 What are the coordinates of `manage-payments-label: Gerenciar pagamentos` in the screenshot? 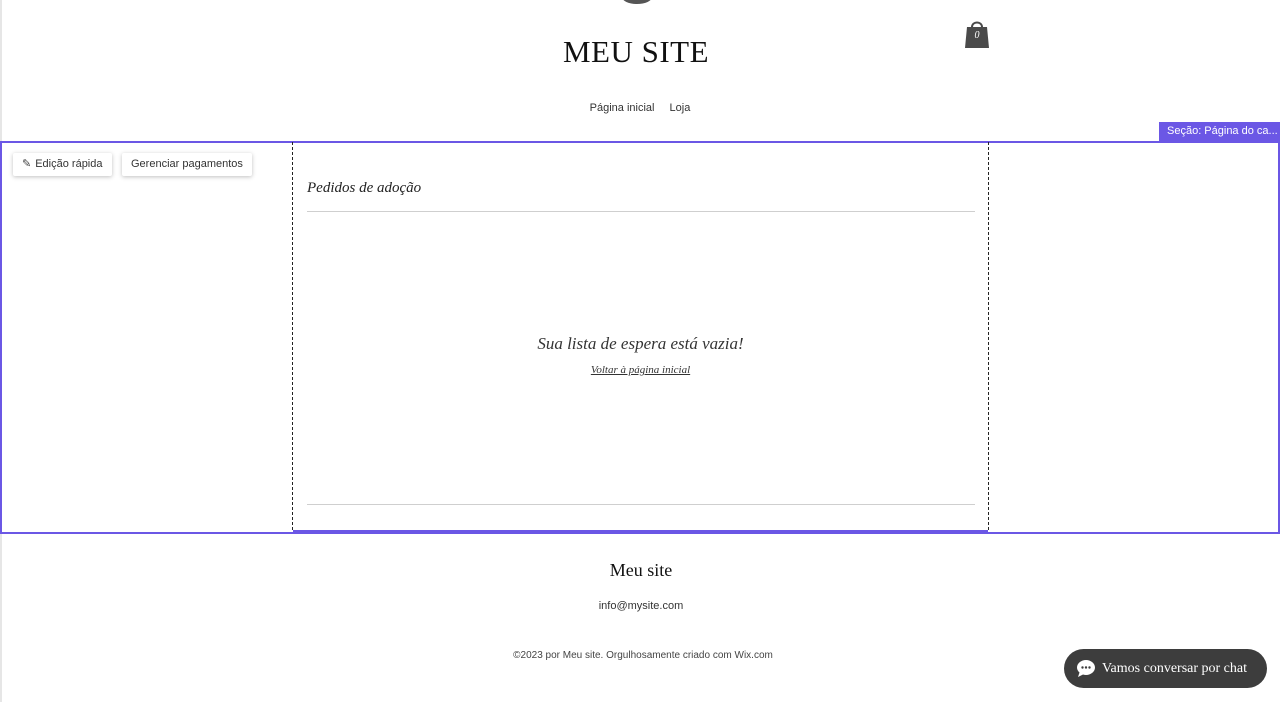 It's located at (187, 164).